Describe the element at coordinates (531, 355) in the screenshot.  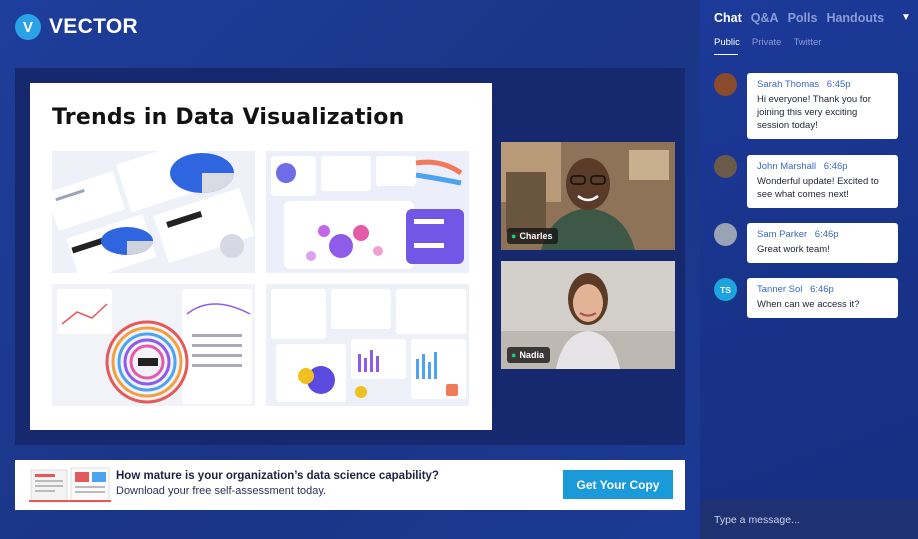
I see `participant-name: Nadia` at that location.